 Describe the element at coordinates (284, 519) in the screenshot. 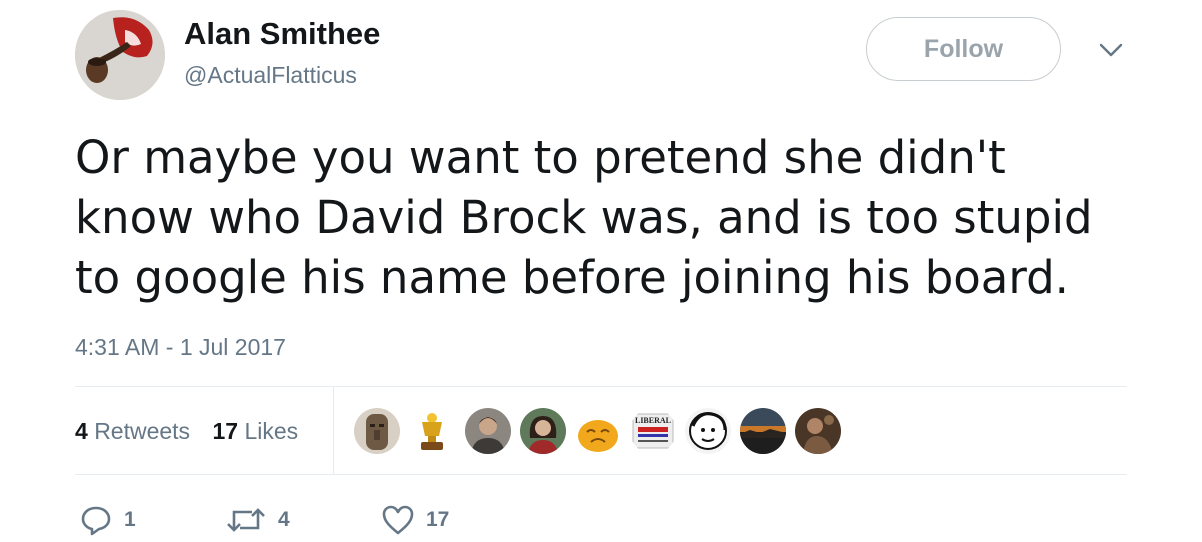

I see `retweet-count: 4` at that location.